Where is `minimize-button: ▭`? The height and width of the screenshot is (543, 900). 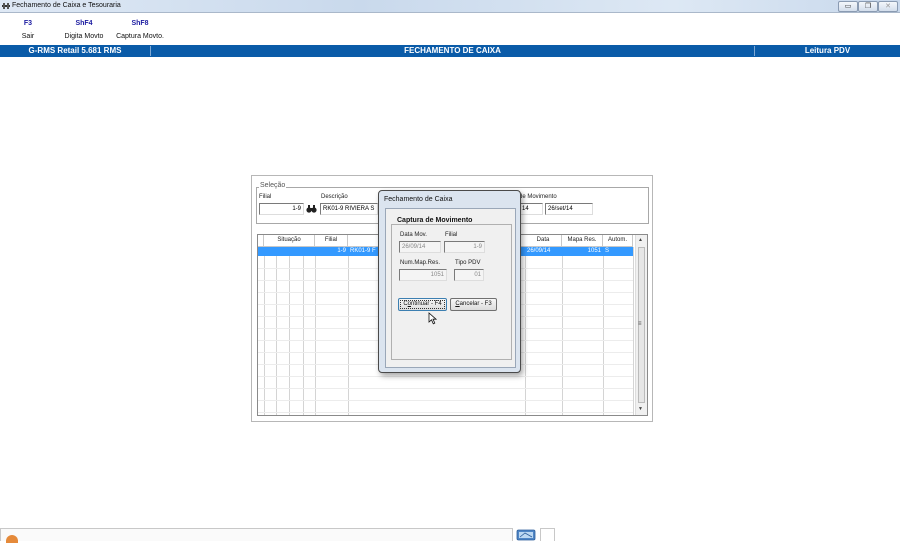
minimize-button: ▭ is located at coordinates (848, 6).